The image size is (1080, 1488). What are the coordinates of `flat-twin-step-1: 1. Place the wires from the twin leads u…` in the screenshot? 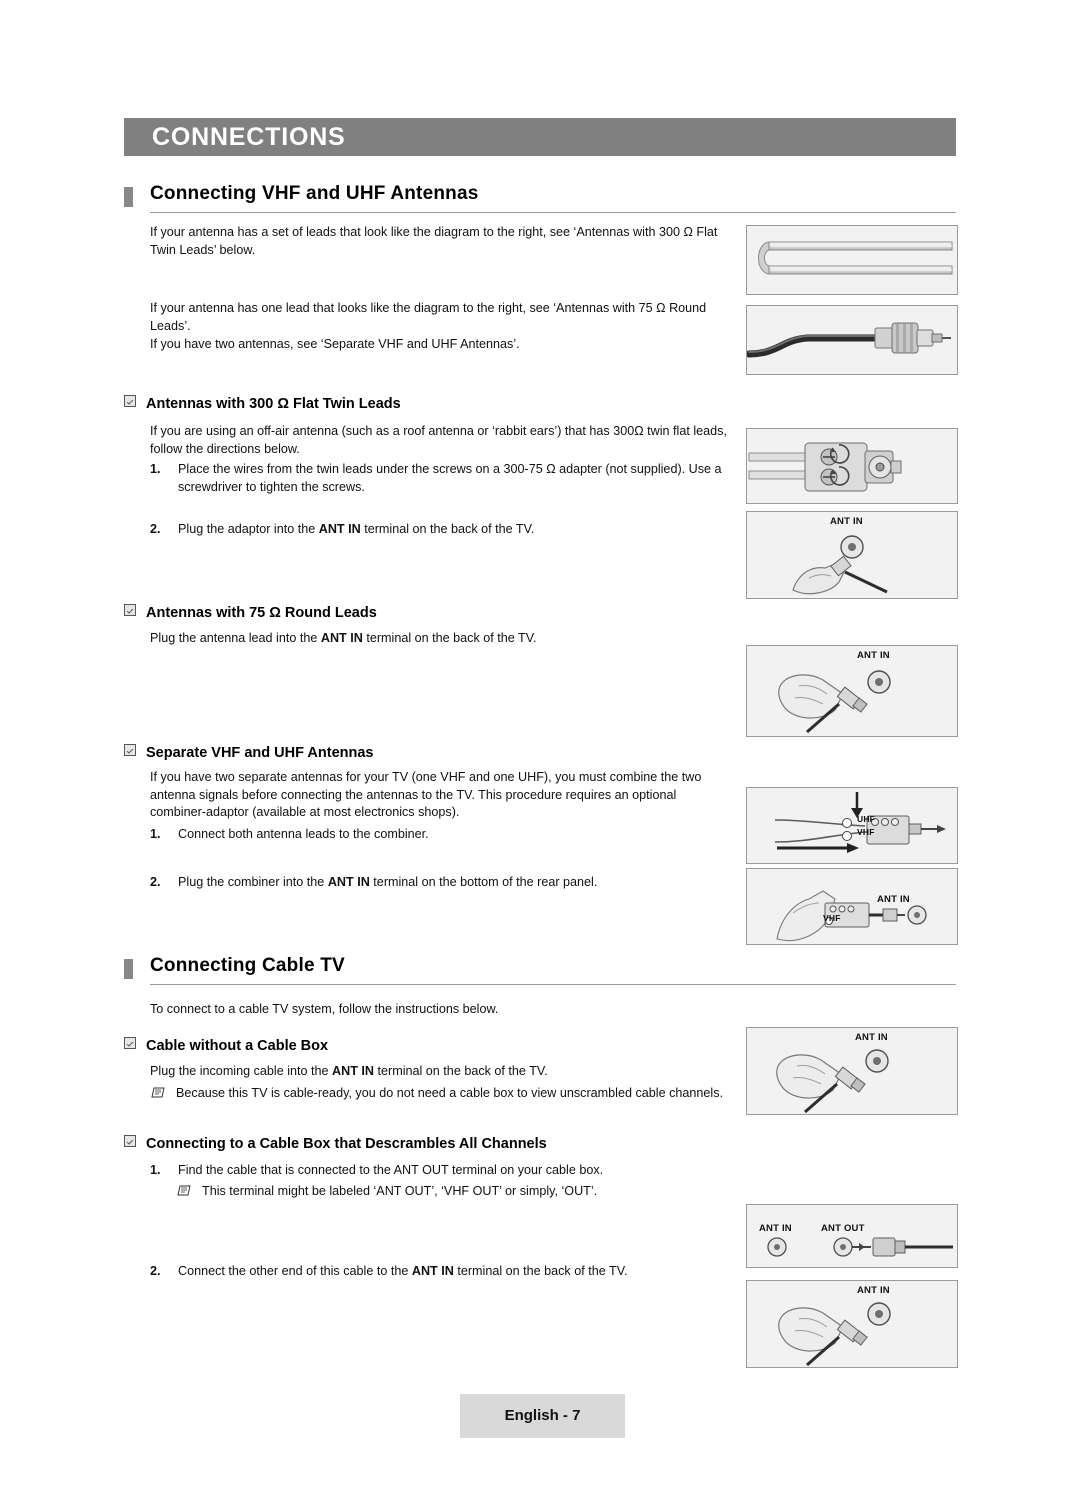 It's located at (445, 478).